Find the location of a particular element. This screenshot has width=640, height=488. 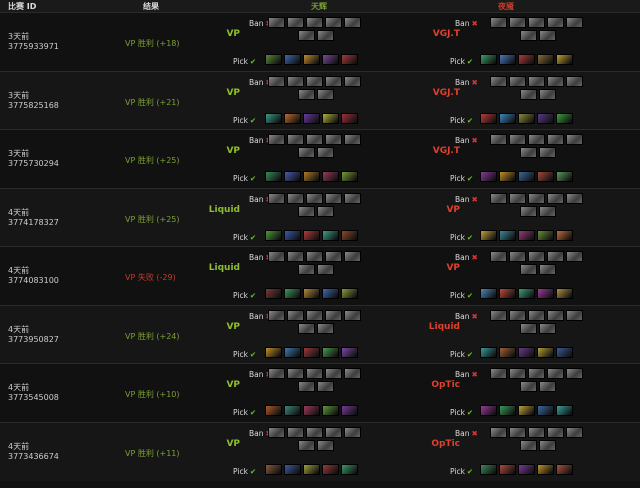

match-id-link: 3775825168 is located at coordinates (33, 105).